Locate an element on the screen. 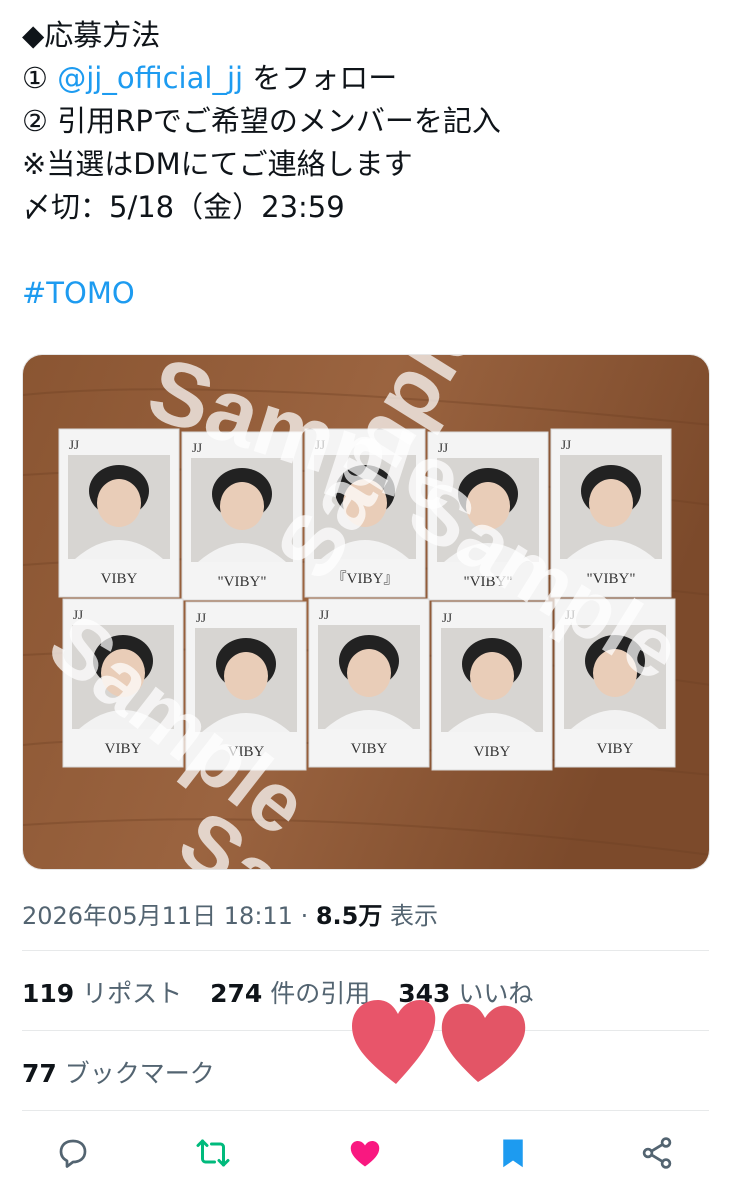  repost-button is located at coordinates (213, 1153).